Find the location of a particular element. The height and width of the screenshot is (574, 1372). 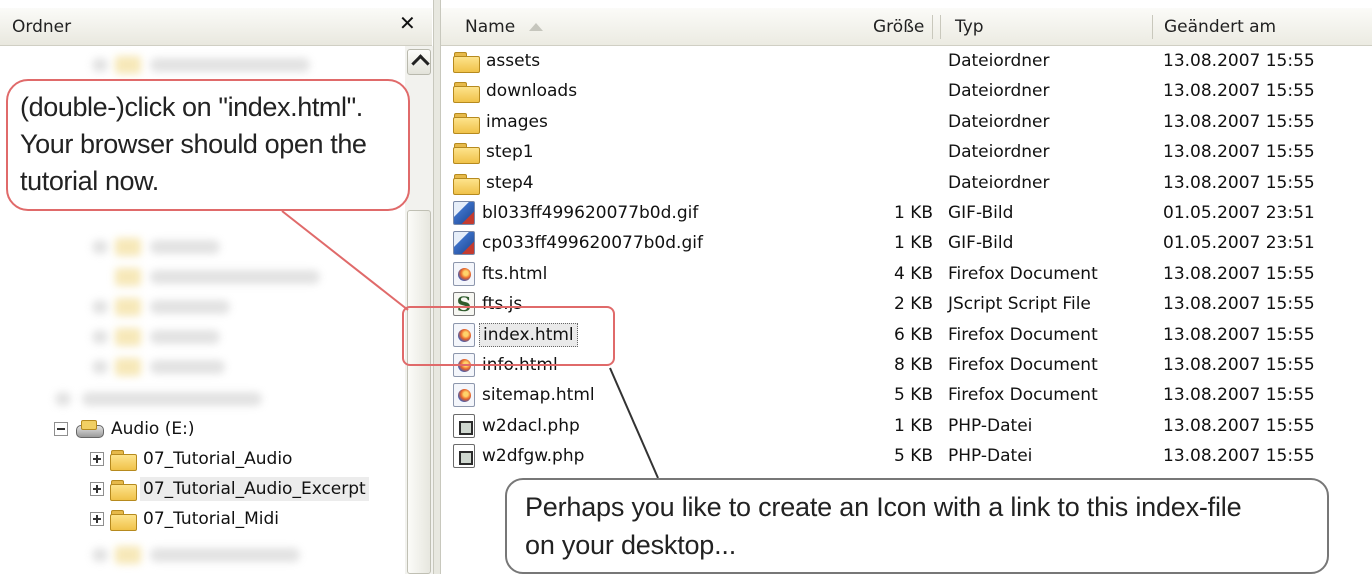

file-name-cell: fts.html is located at coordinates (501, 274).